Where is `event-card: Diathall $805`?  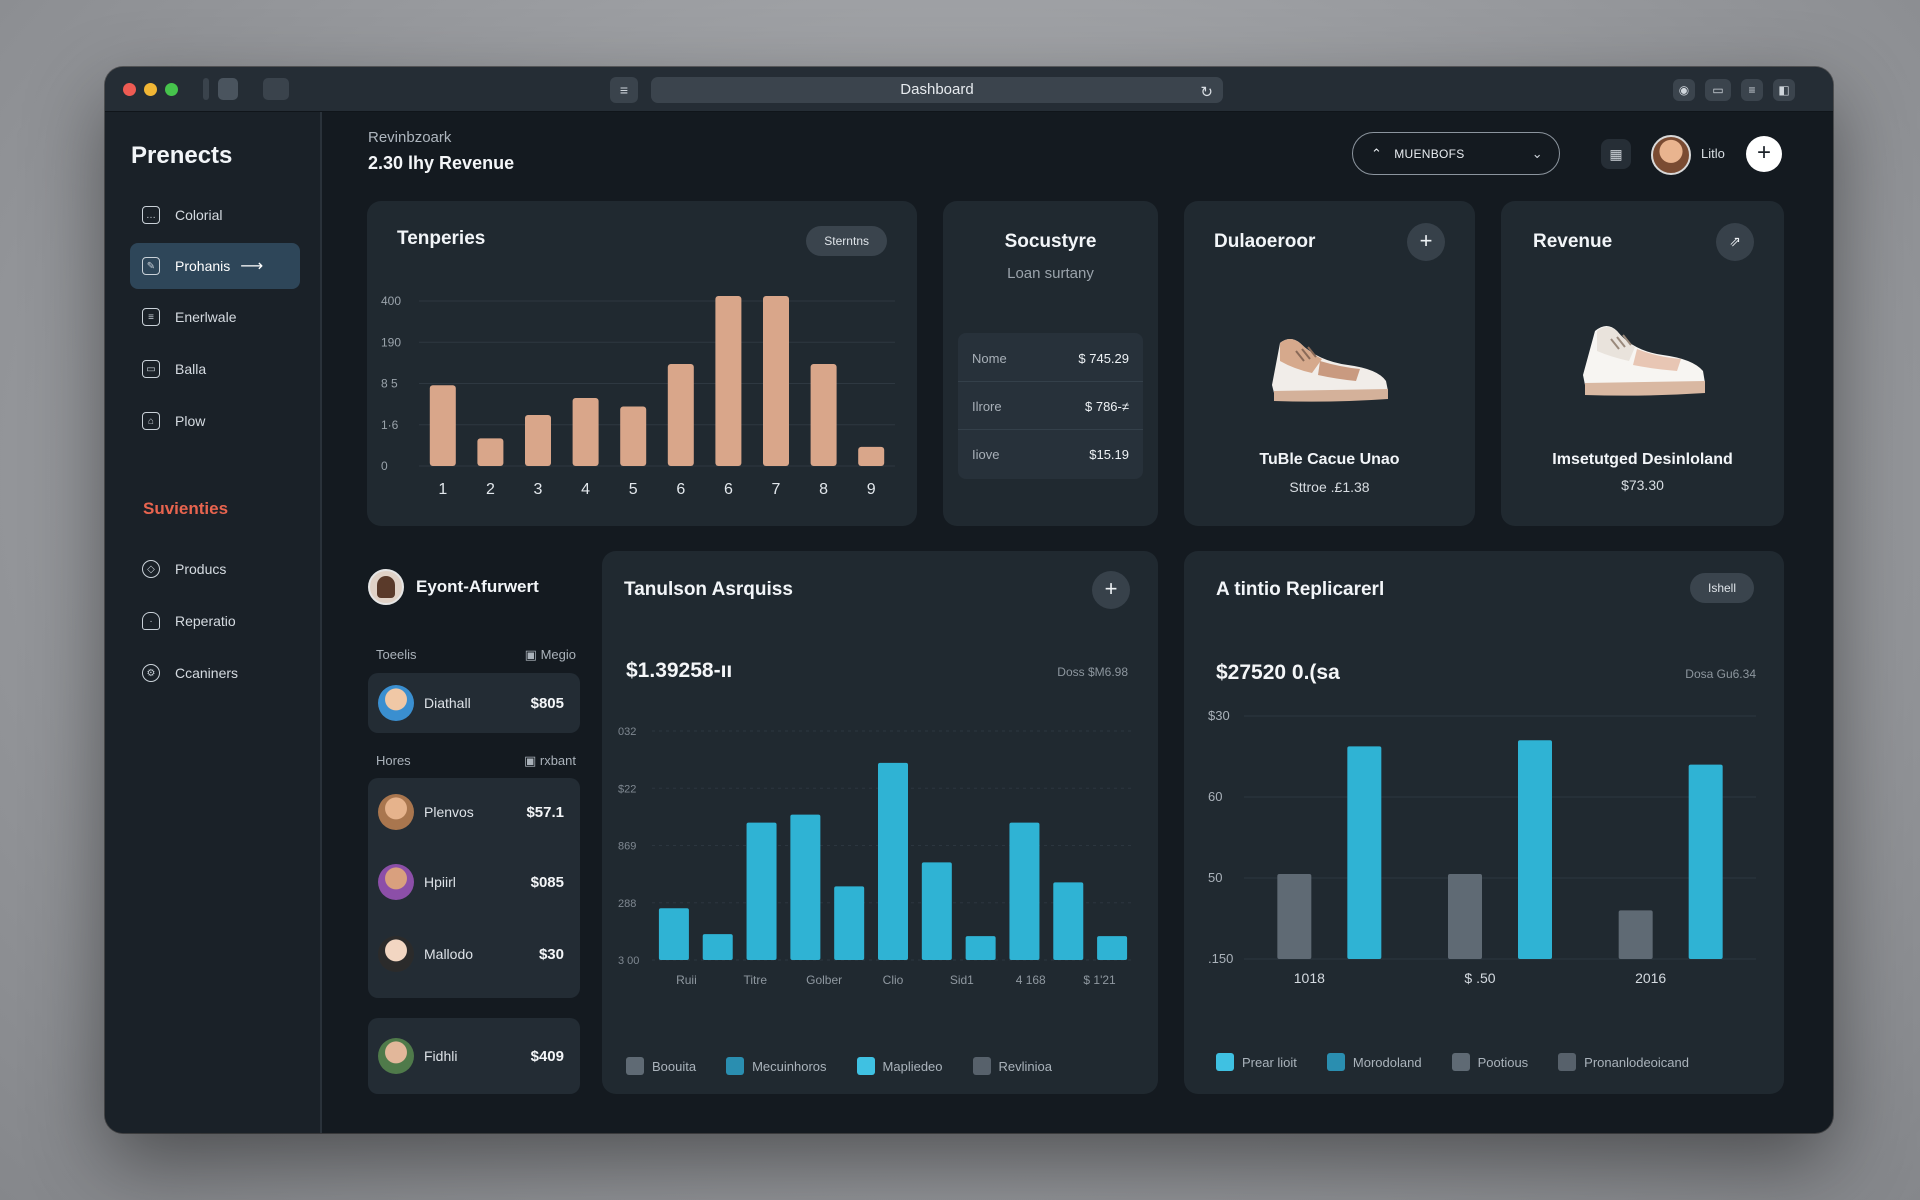 event-card: Diathall $805 is located at coordinates (474, 703).